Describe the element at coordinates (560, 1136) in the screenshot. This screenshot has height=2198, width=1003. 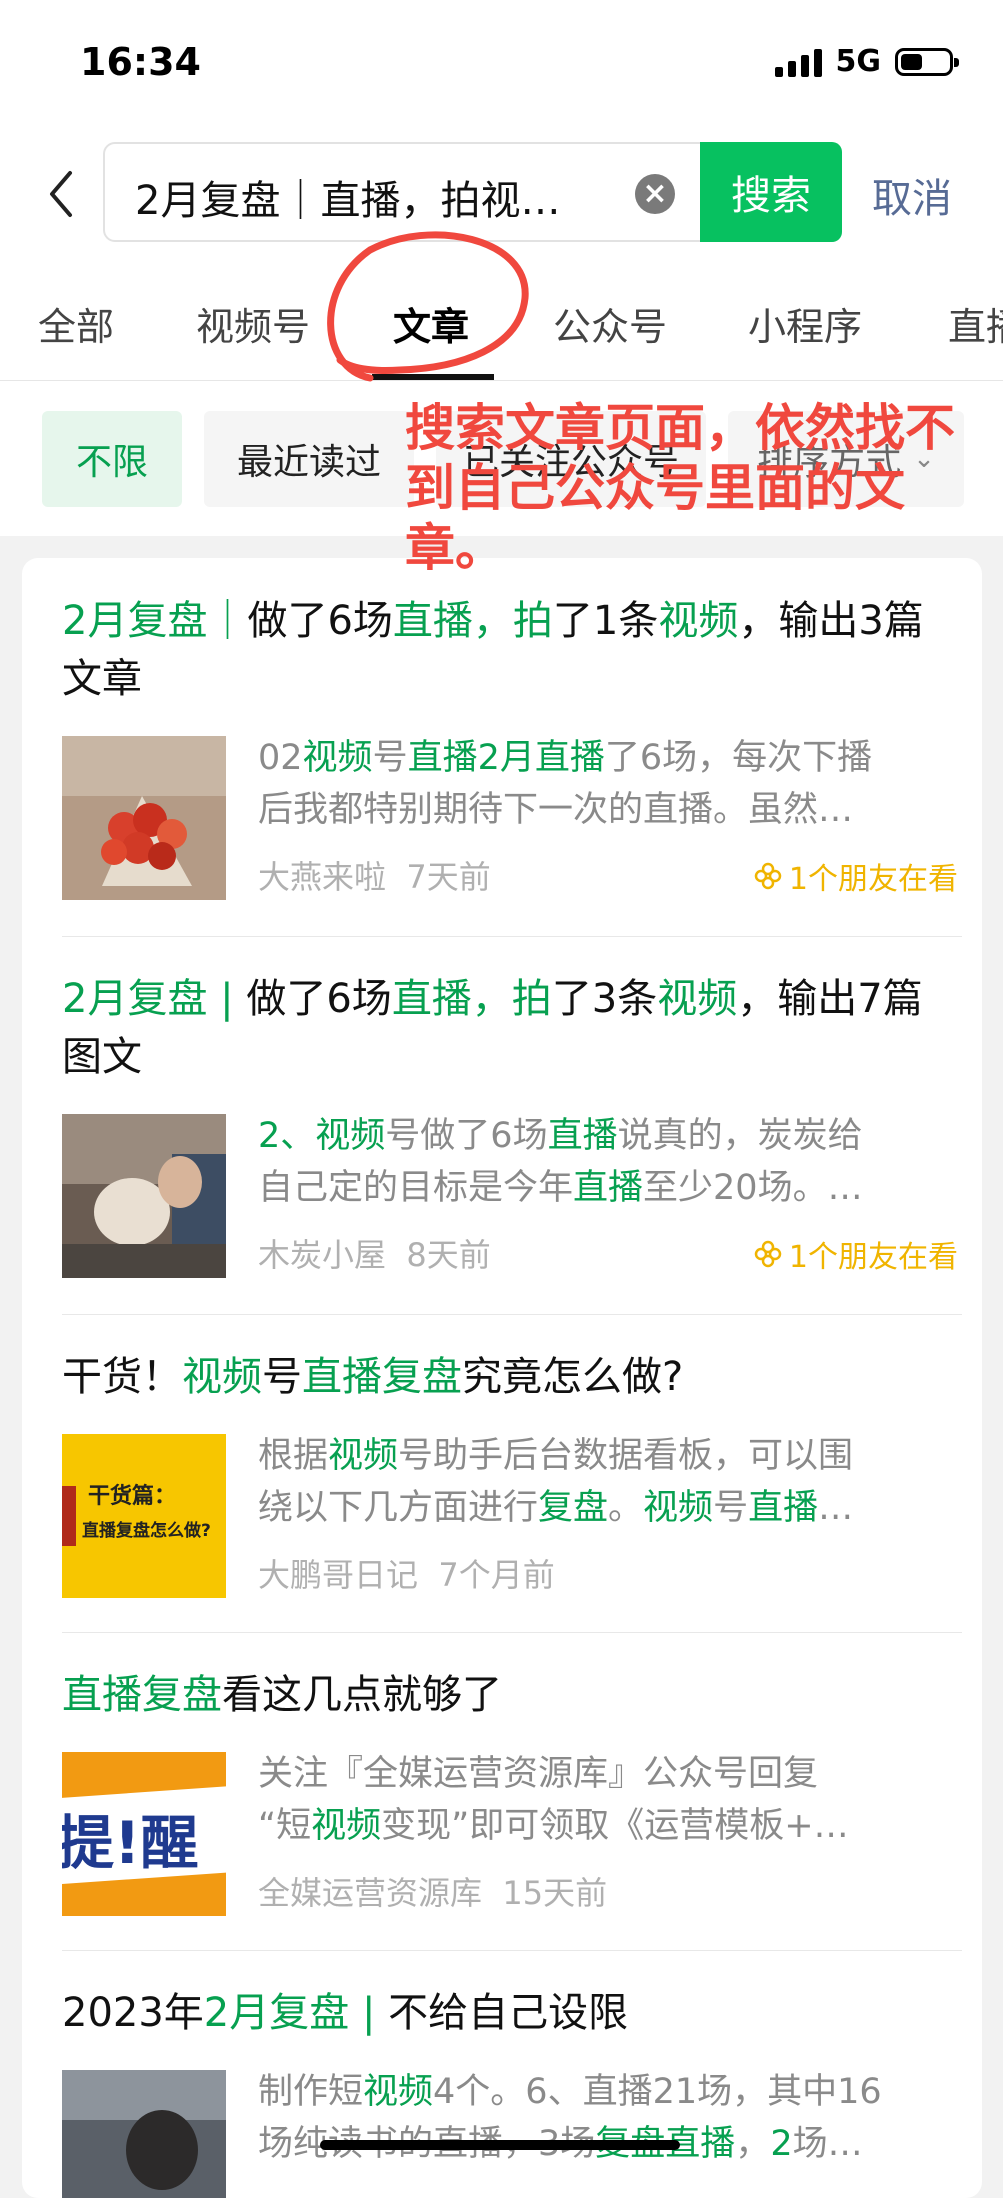
I see `snippet-line: 2、视频号做了6场直播说真的，炭炭给` at that location.